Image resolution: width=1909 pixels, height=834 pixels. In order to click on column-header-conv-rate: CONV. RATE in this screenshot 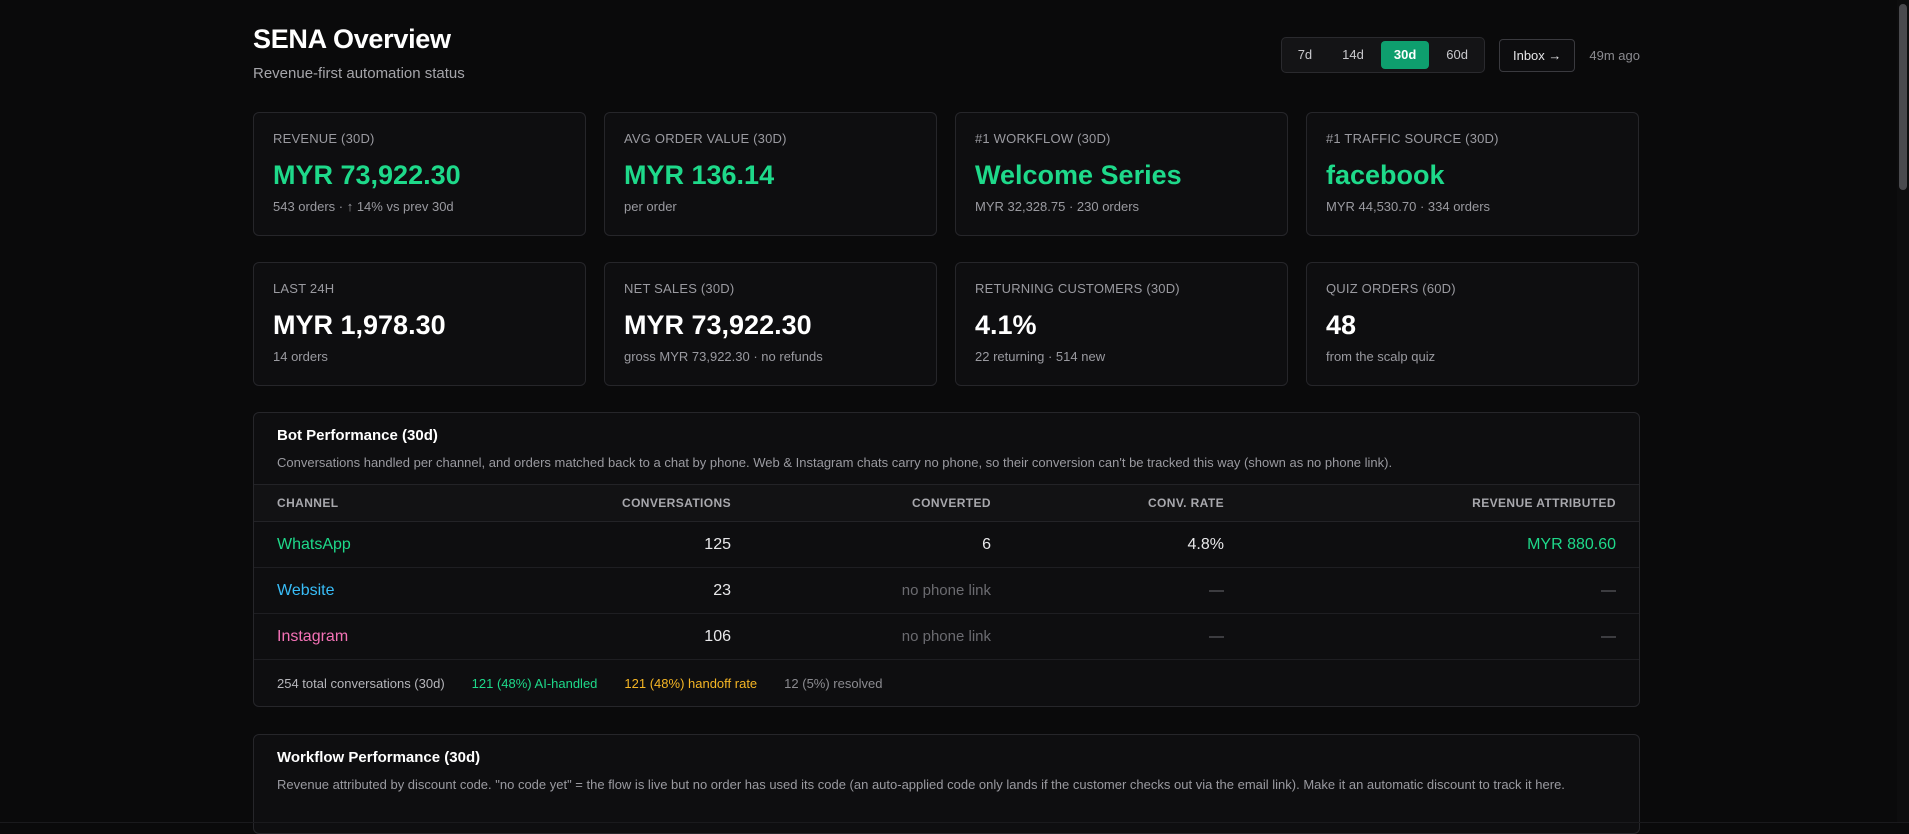, I will do `click(1185, 503)`.